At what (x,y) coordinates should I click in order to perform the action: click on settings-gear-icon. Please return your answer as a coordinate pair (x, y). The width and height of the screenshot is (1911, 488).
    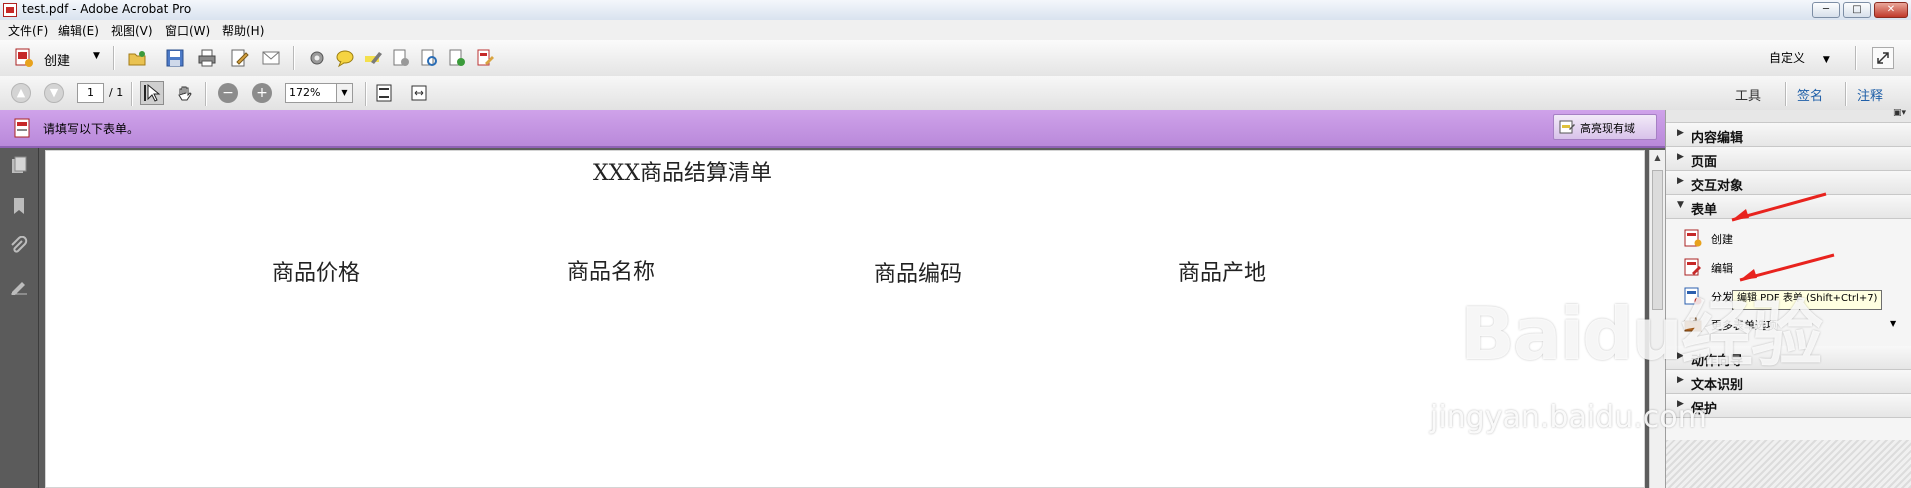
    Looking at the image, I should click on (317, 58).